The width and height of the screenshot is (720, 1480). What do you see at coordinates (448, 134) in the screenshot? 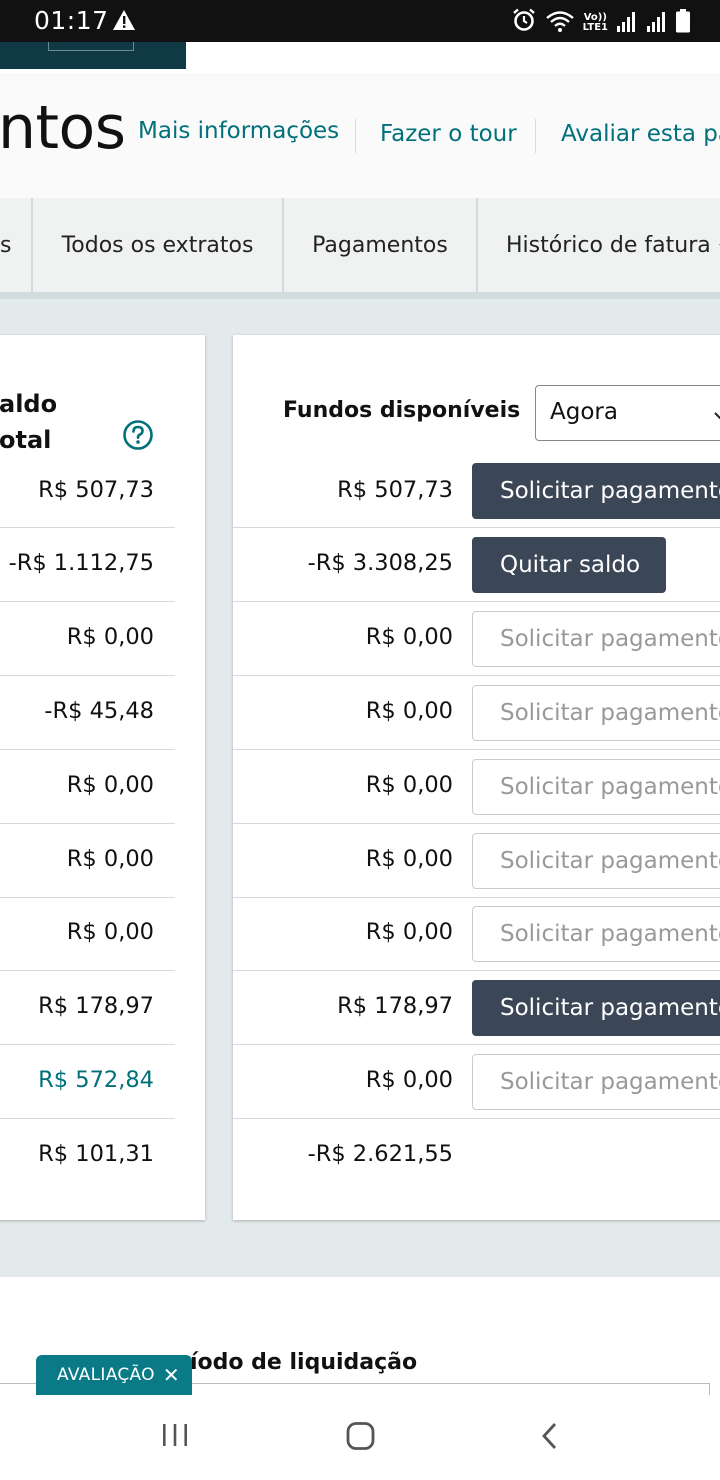
I see `take-tour-link: Fazer o tour` at bounding box center [448, 134].